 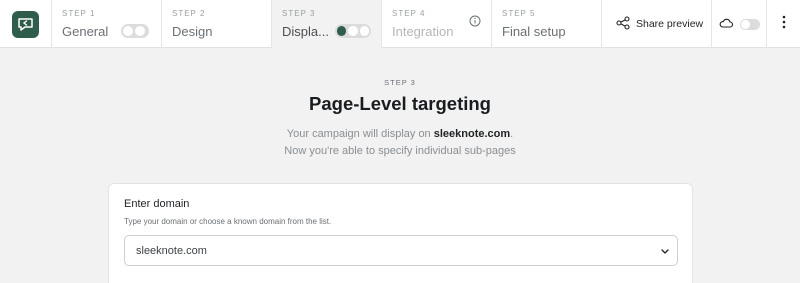 I want to click on more-options-button, so click(x=783, y=24).